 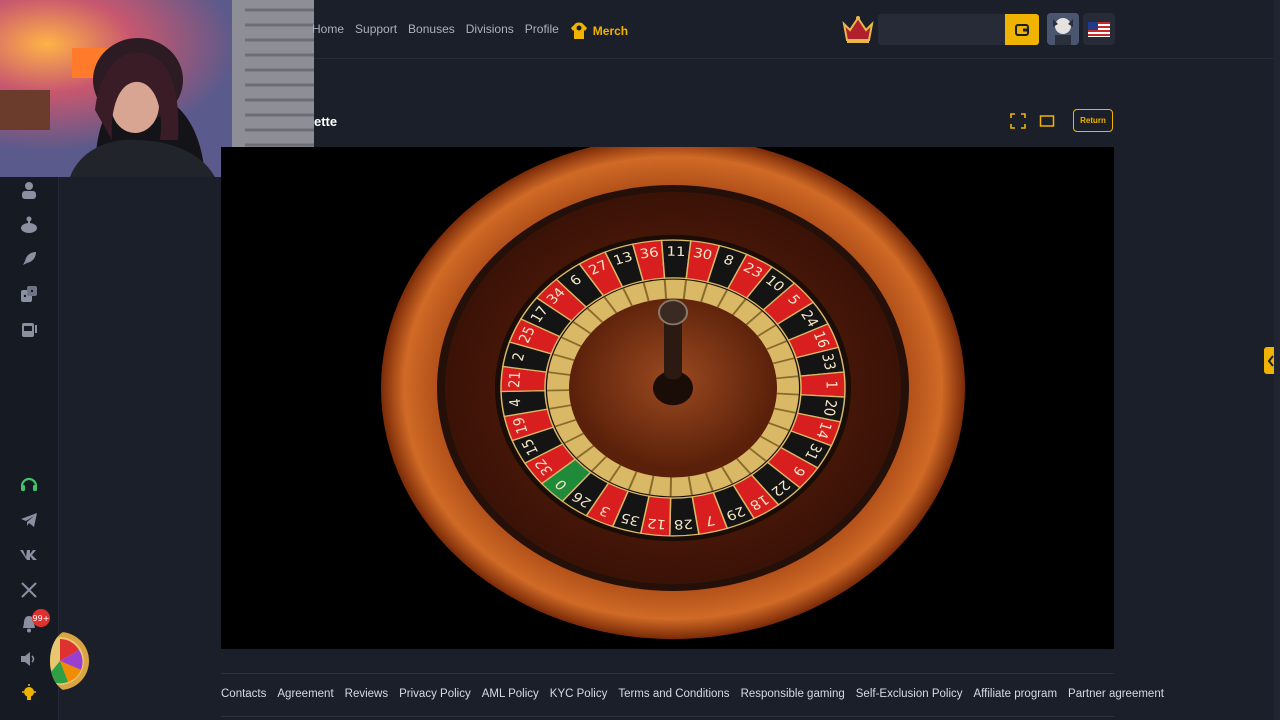 I want to click on game-title: ette, so click(x=326, y=121).